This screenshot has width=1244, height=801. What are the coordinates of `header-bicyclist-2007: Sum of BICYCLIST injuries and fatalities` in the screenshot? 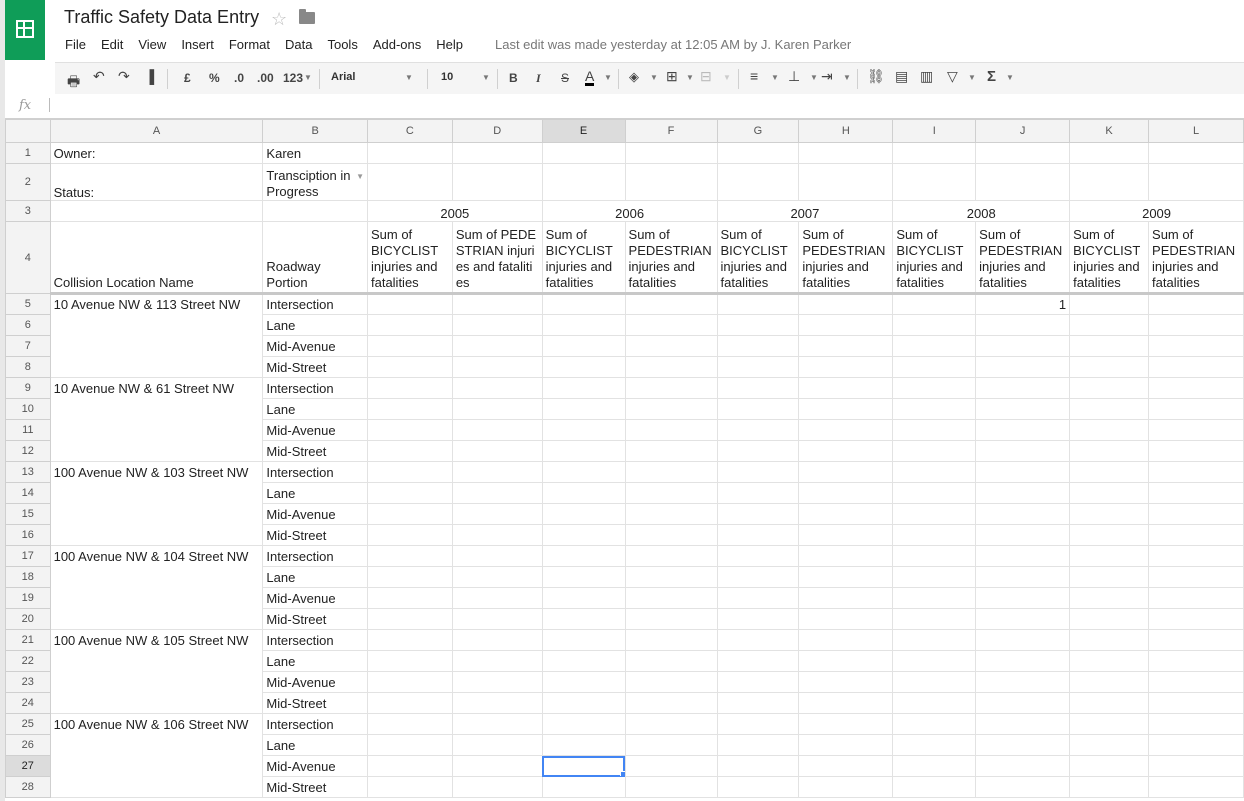 It's located at (758, 258).